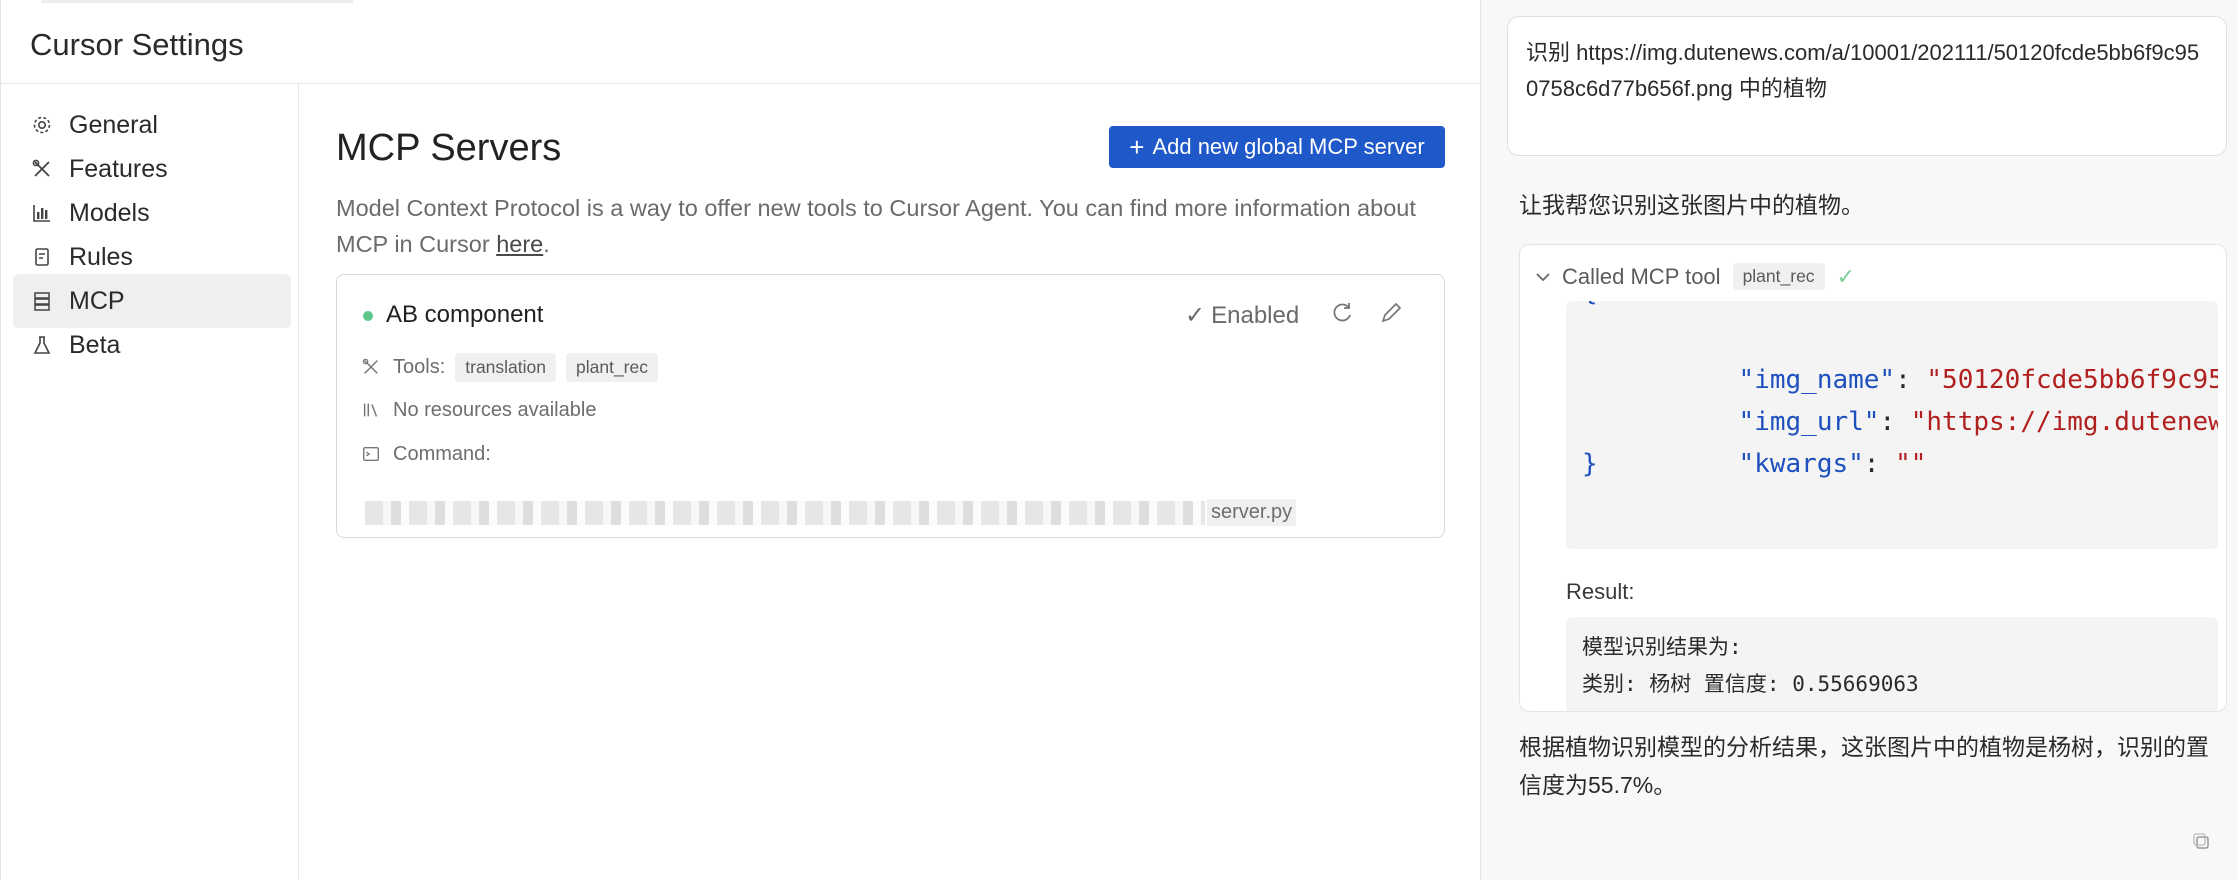  I want to click on sidebar-item-label: Rules, so click(101, 256).